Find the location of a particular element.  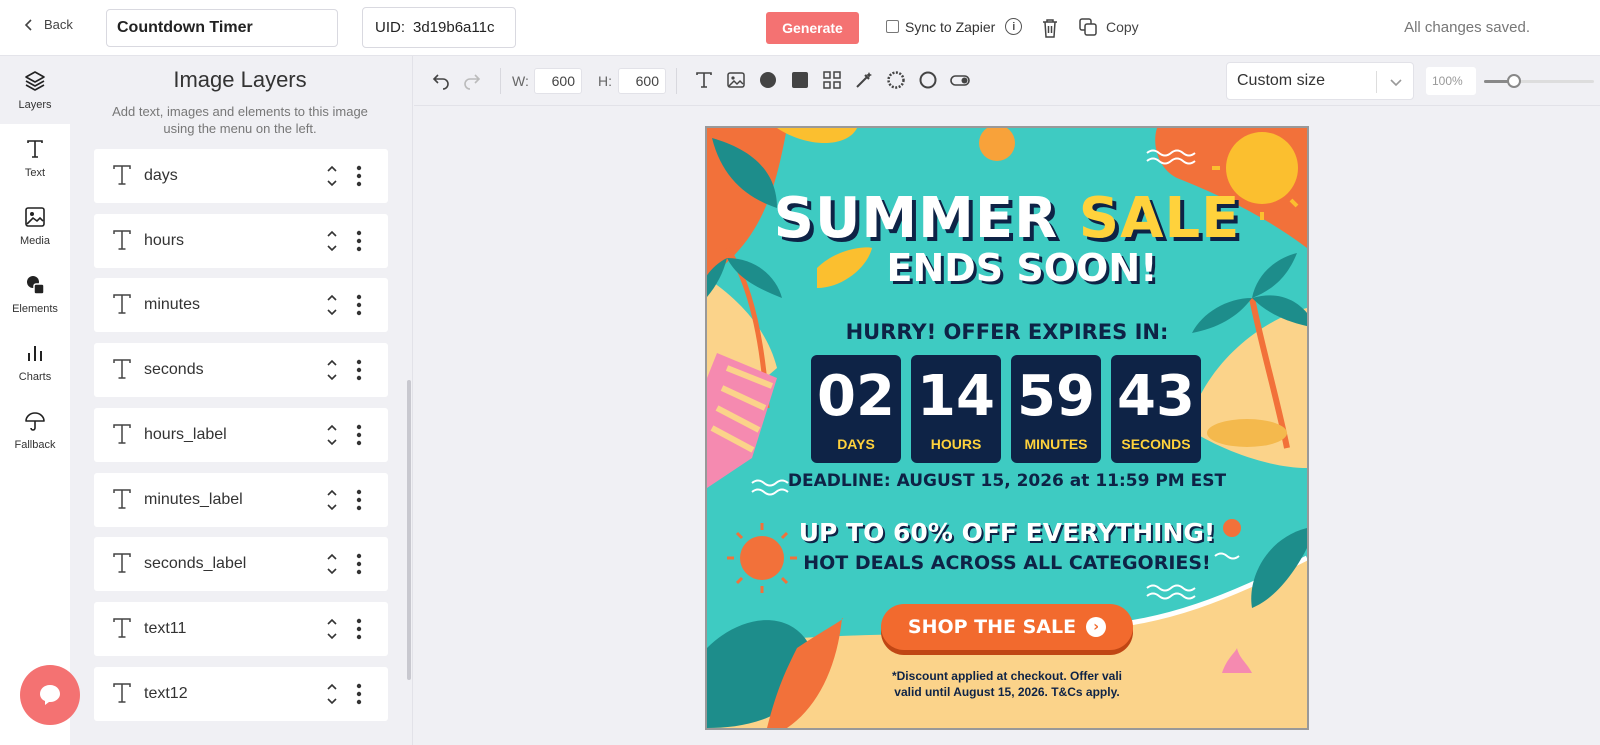

zoom-slider is located at coordinates (1539, 81).